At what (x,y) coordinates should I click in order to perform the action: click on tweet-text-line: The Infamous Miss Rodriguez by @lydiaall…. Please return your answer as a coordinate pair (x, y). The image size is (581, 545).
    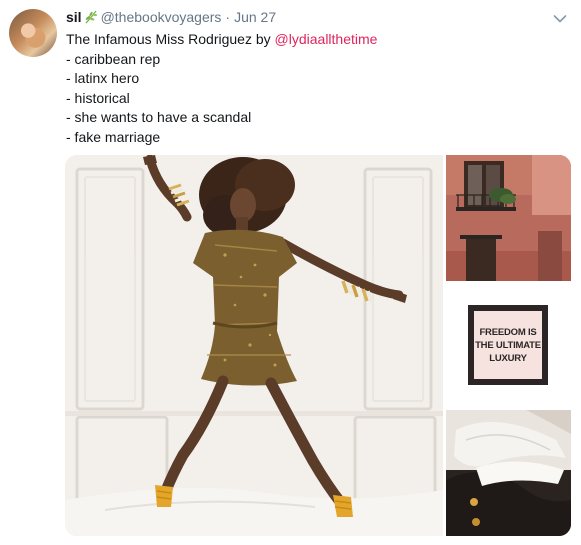
    Looking at the image, I should click on (316, 40).